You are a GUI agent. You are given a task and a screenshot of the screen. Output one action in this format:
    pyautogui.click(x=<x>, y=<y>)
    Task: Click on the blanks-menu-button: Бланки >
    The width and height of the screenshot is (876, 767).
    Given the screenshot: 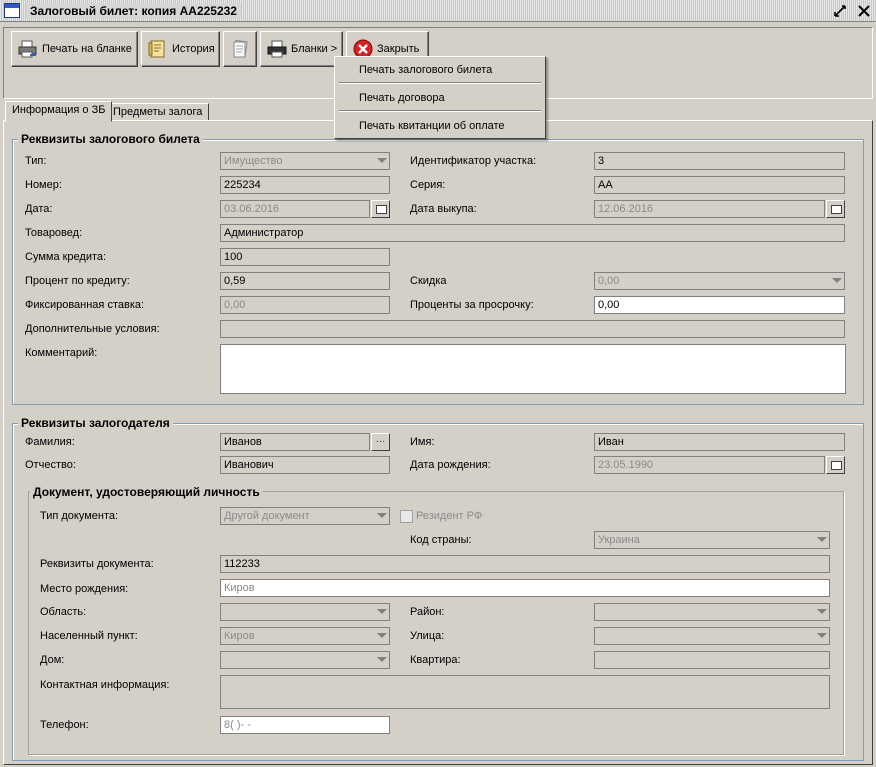 What is the action you would take?
    pyautogui.click(x=301, y=49)
    